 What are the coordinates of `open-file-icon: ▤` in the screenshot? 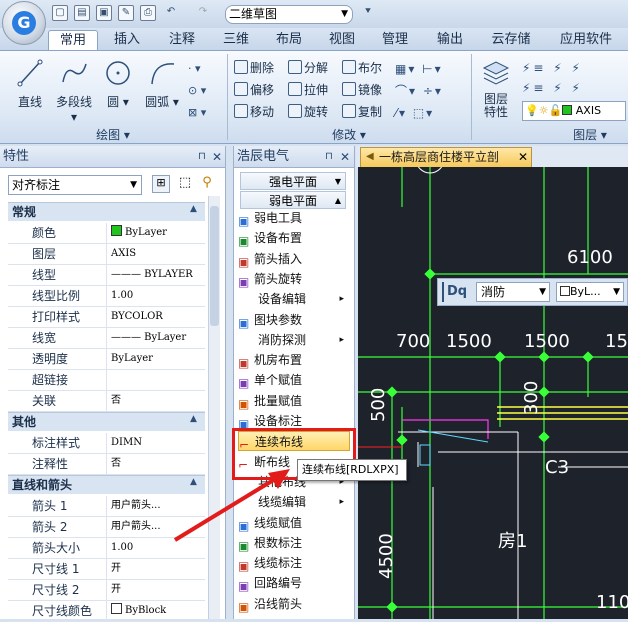 It's located at (82, 13).